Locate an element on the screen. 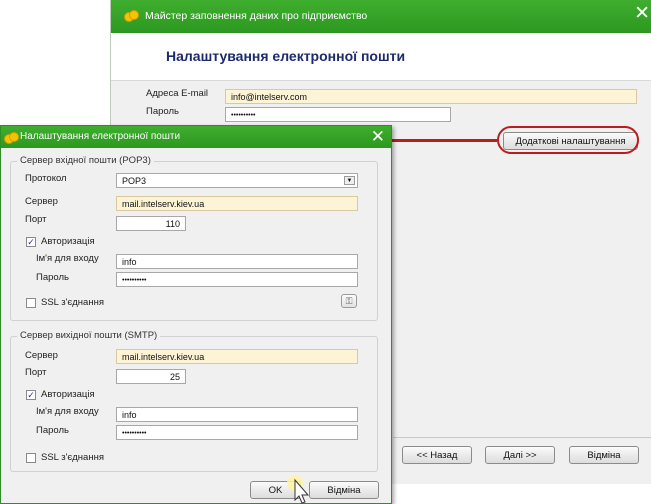 The image size is (651, 504). wizard-button-bar: << Назад Далі >> Відміна is located at coordinates (522, 452).